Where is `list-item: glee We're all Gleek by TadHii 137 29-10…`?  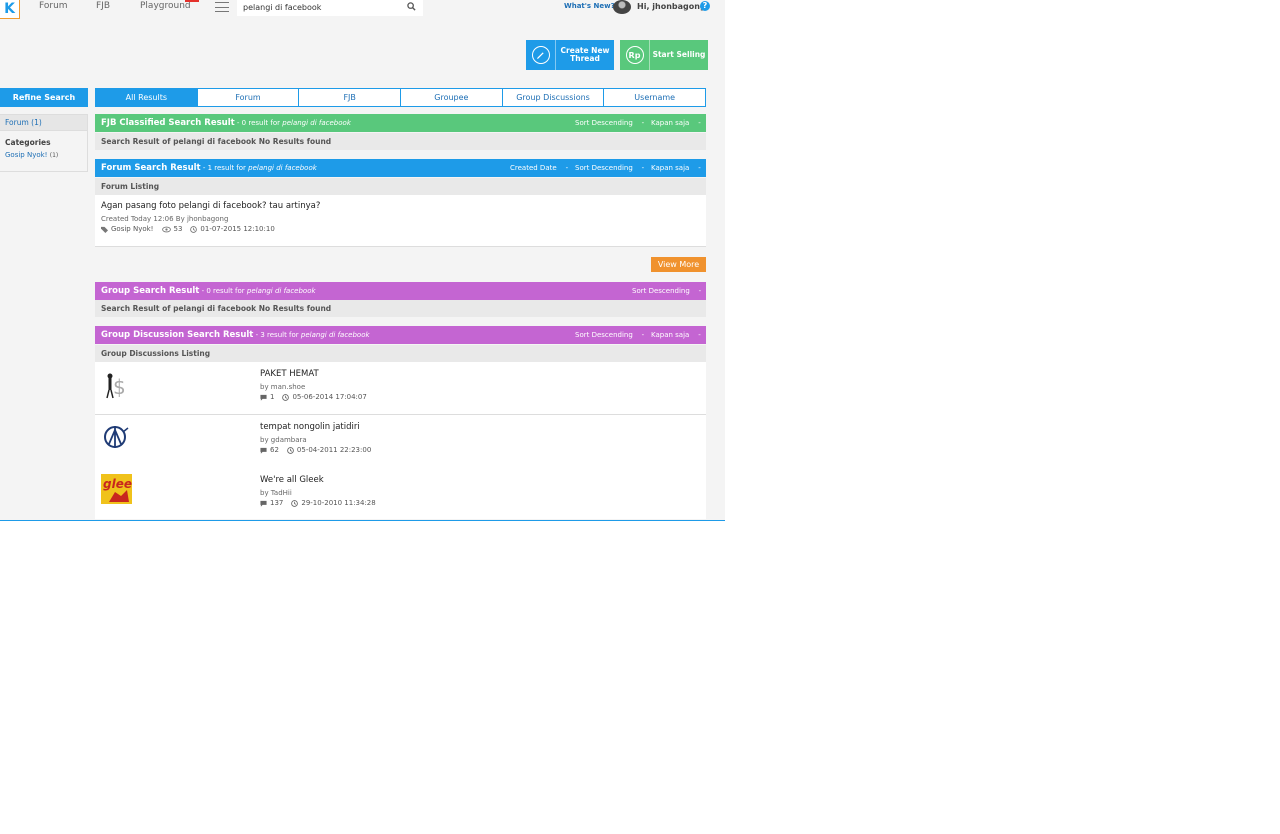
list-item: glee We're all Gleek by TadHii 137 29-10… is located at coordinates (400, 493).